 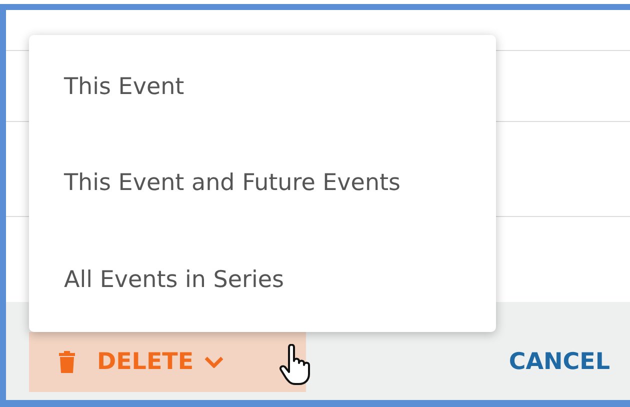 I want to click on cancel-button: CANCEL, so click(x=559, y=362).